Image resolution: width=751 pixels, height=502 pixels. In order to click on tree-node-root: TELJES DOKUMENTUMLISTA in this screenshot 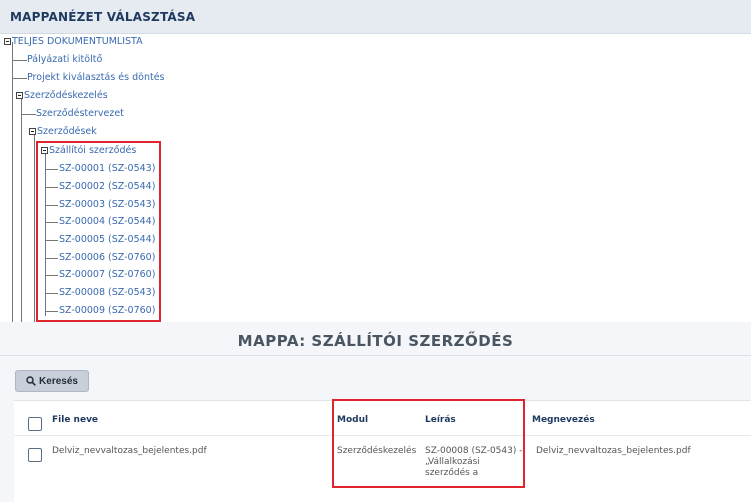, I will do `click(77, 42)`.